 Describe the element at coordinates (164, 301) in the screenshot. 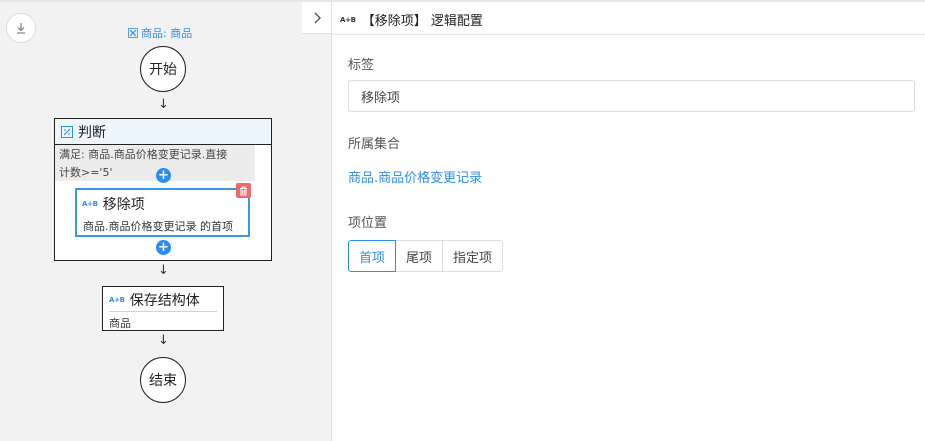

I see `save-struct-label: 保存结构体` at that location.